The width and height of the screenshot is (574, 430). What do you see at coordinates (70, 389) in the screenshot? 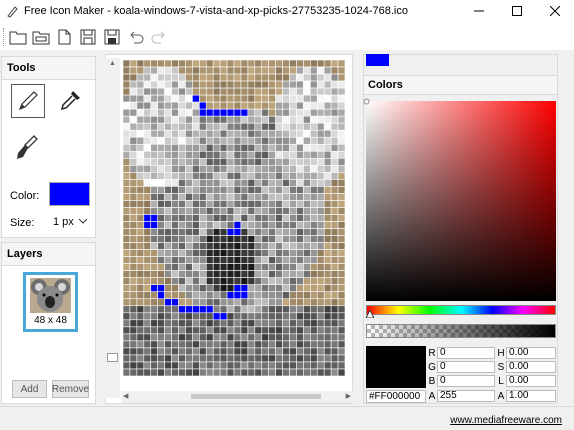
I see `remove-layer-button: Remove` at bounding box center [70, 389].